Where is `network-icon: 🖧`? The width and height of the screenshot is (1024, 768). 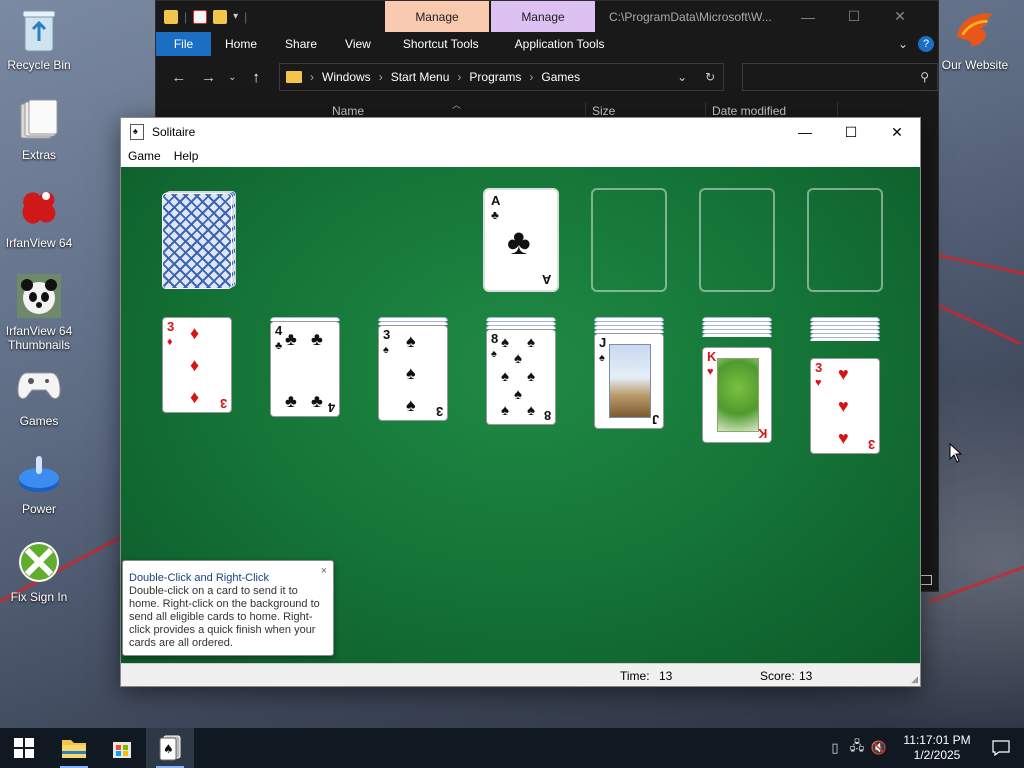
network-icon: 🖧 is located at coordinates (857, 748).